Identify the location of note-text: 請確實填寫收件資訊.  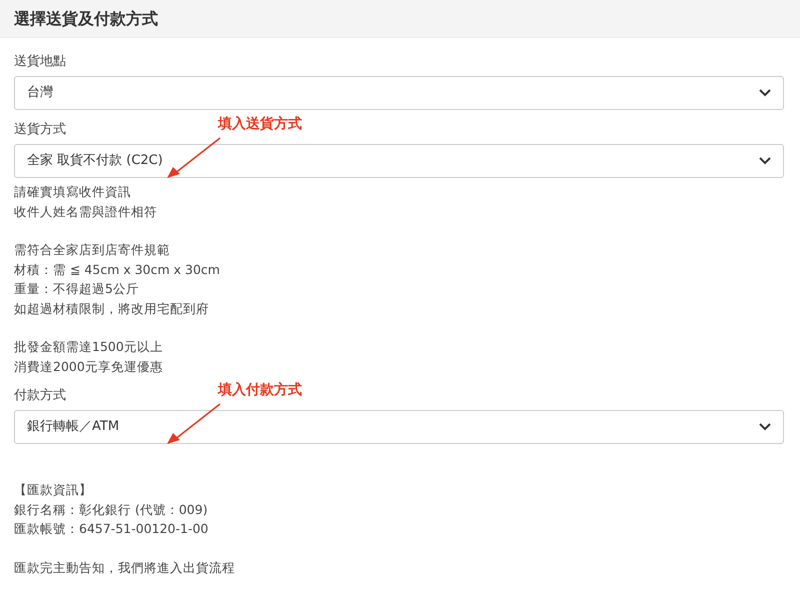
(73, 192).